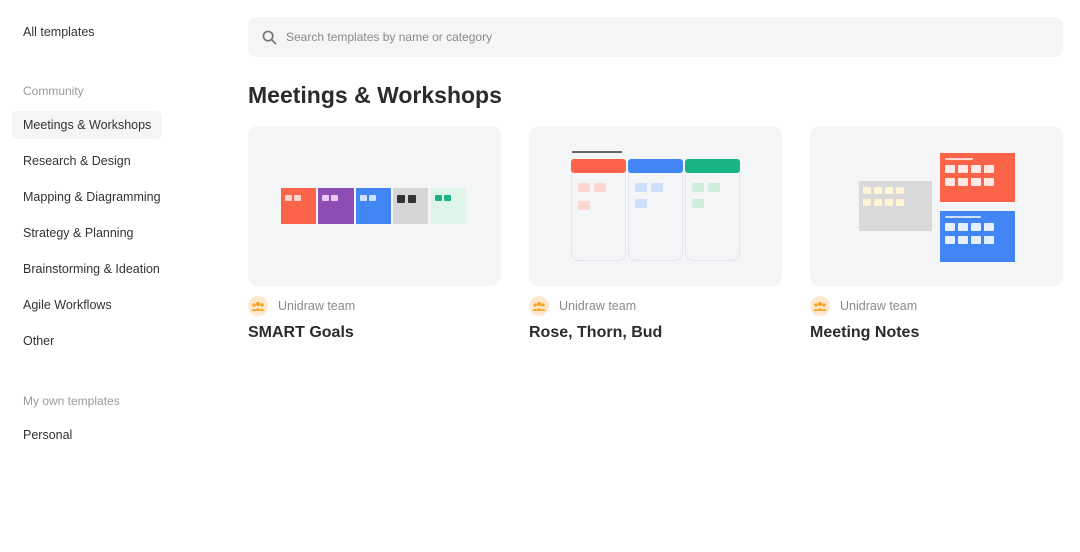  I want to click on thumbnail-column-bud, so click(712, 217).